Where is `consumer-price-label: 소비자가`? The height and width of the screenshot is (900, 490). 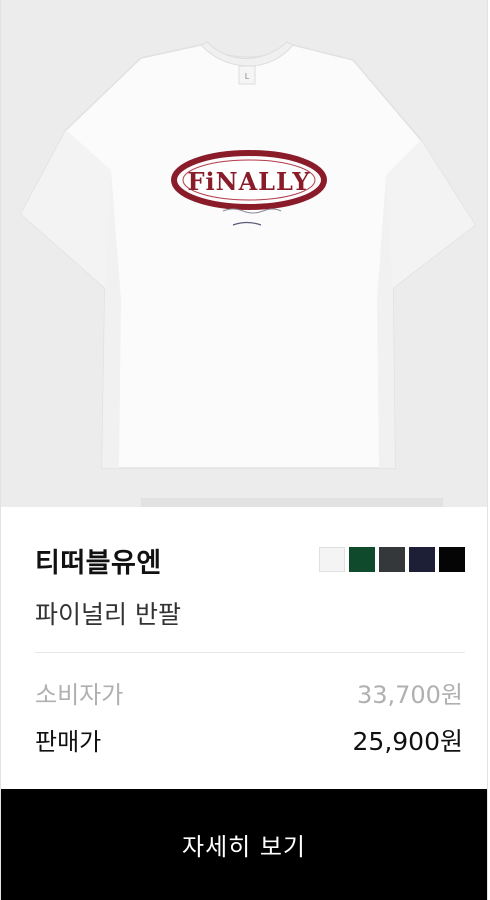 consumer-price-label: 소비자가 is located at coordinates (79, 695).